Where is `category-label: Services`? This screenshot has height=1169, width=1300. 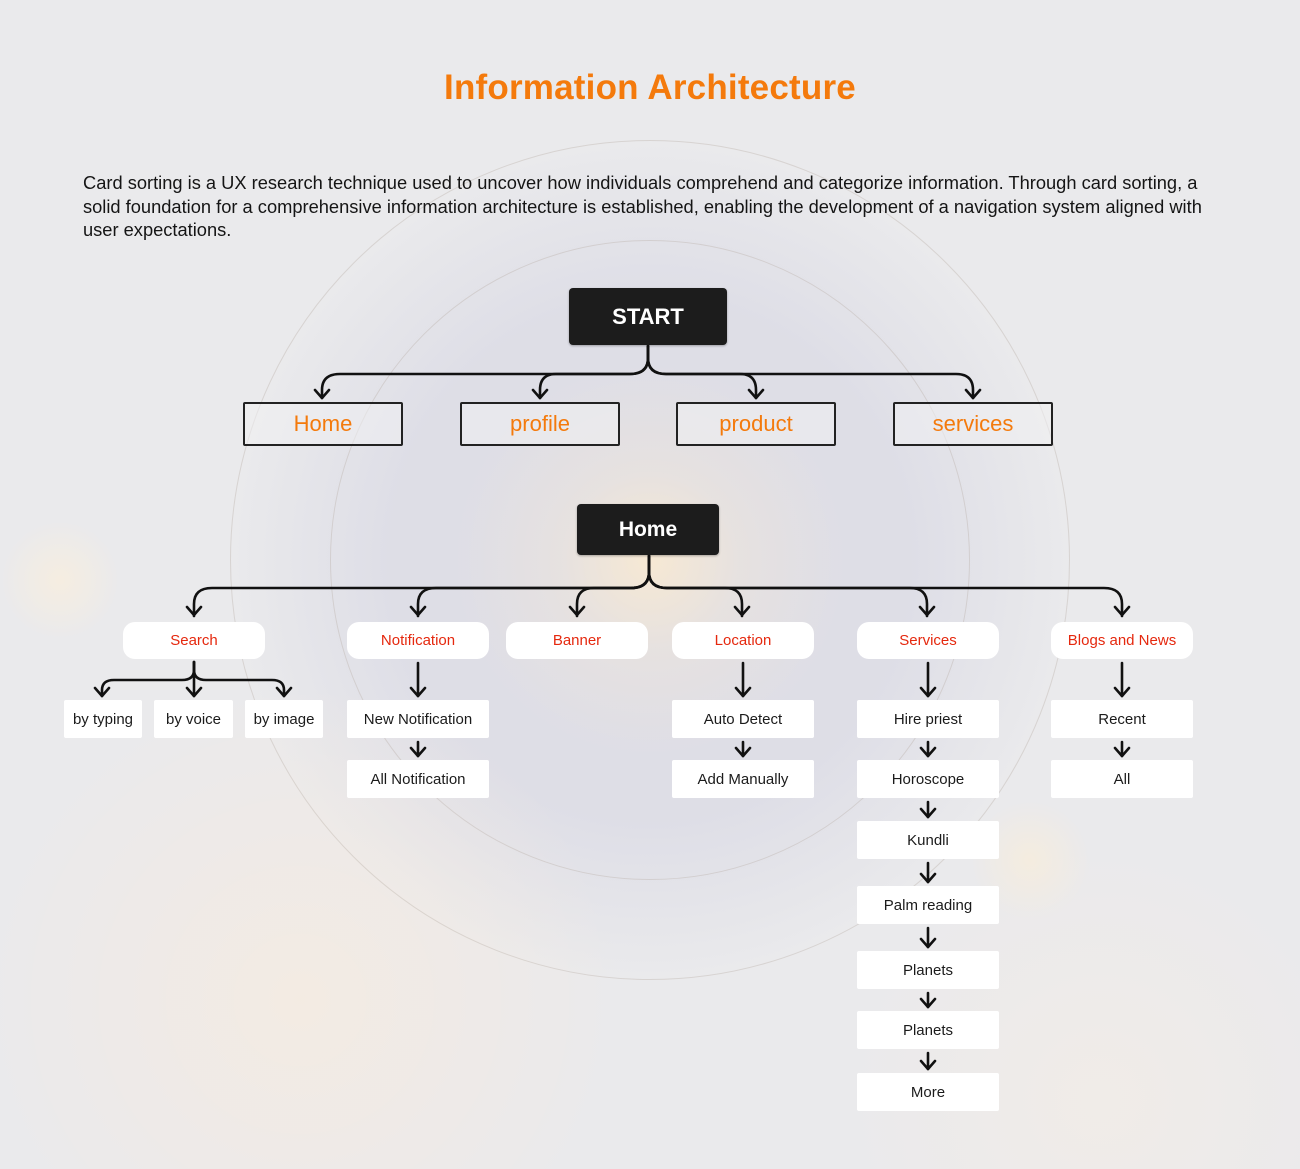 category-label: Services is located at coordinates (928, 640).